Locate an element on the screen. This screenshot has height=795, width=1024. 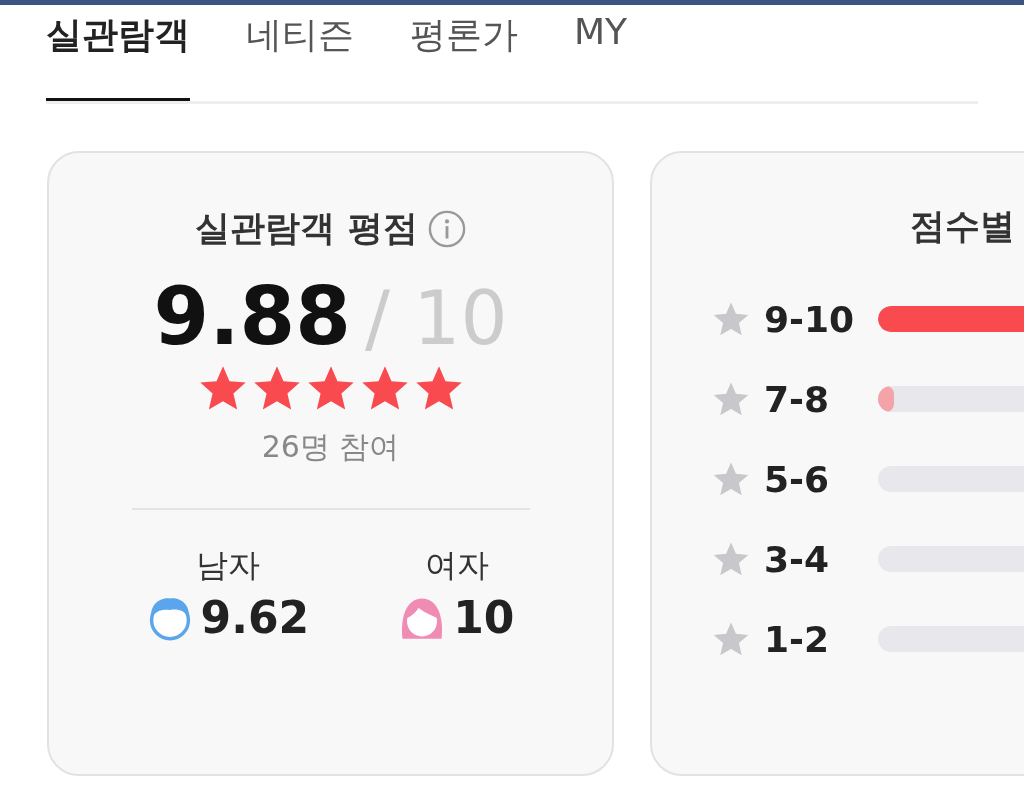
tab: 평론가 is located at coordinates (464, 53).